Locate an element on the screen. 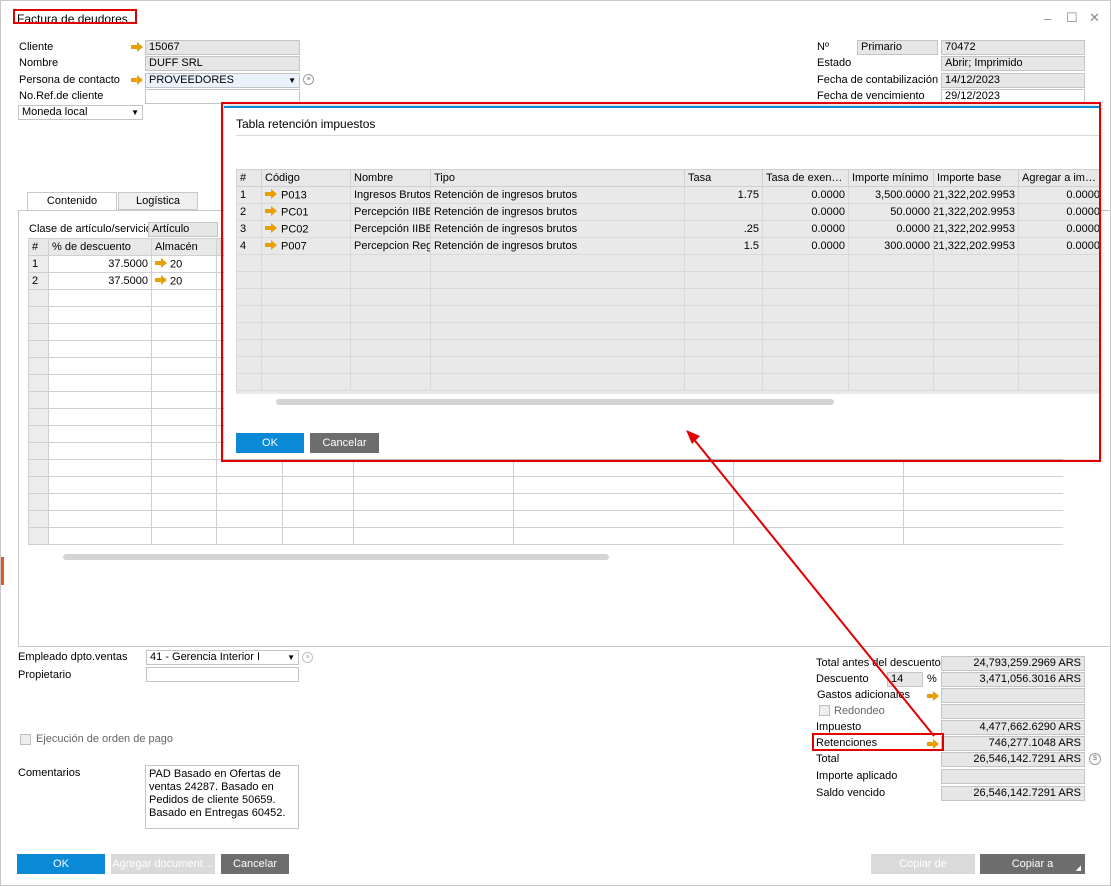  minimize-icon: – is located at coordinates (1047, 18).